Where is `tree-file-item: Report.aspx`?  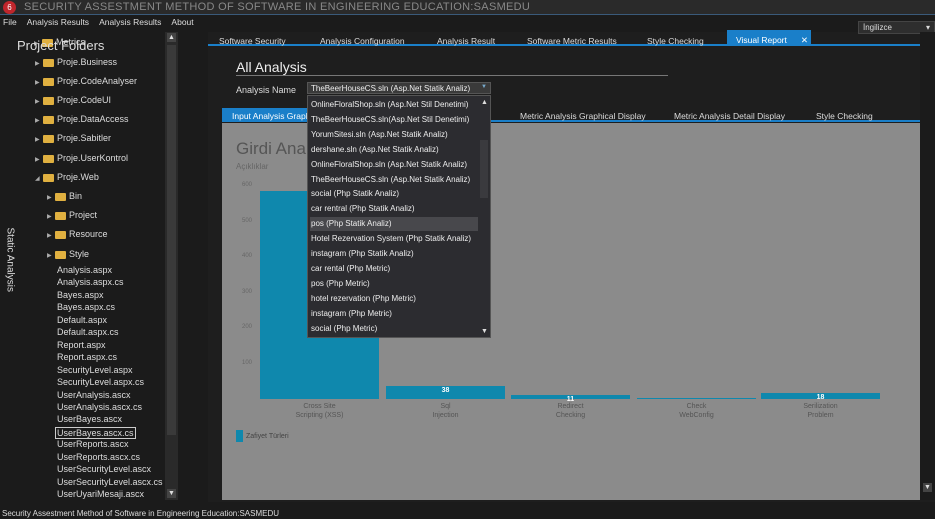
tree-file-item: Report.aspx is located at coordinates (81, 345).